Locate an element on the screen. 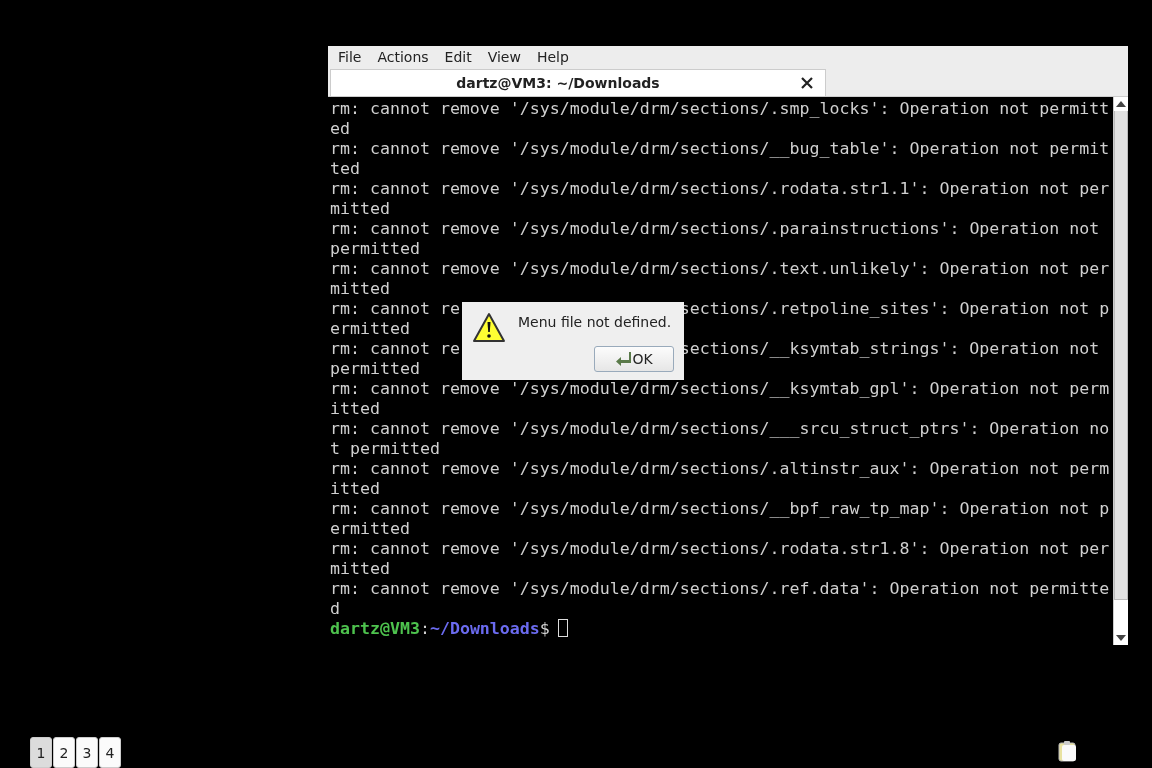 Image resolution: width=1152 pixels, height=768 pixels. warning-icon is located at coordinates (489, 327).